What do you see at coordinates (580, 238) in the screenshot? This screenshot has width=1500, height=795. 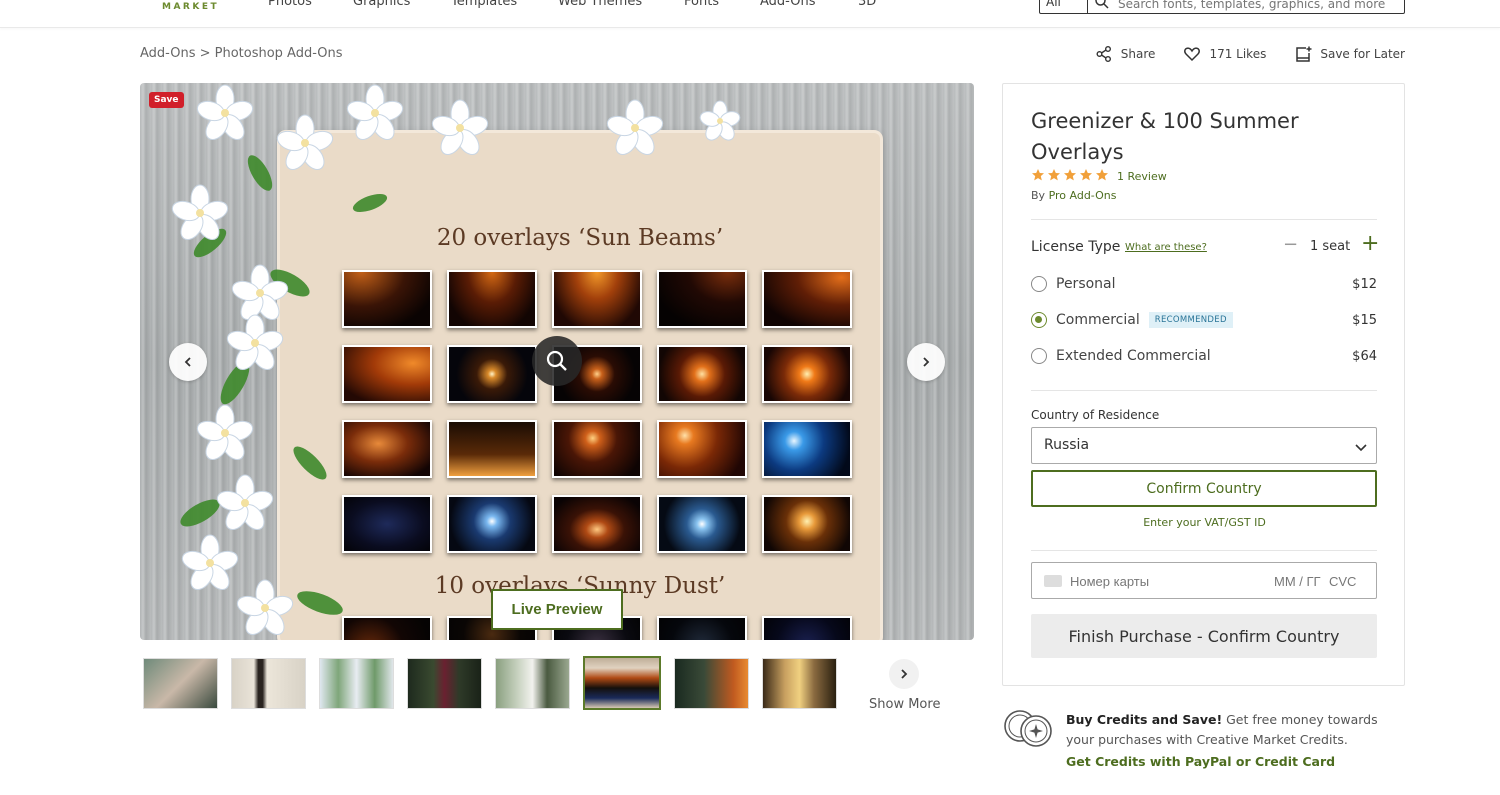 I see `collage-title-sun-beams: 20 overlays ‘Sun Beams’` at bounding box center [580, 238].